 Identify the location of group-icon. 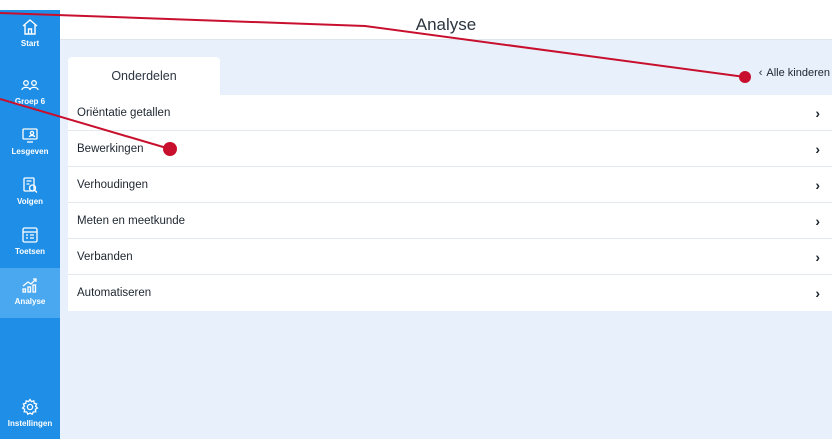
(30, 85).